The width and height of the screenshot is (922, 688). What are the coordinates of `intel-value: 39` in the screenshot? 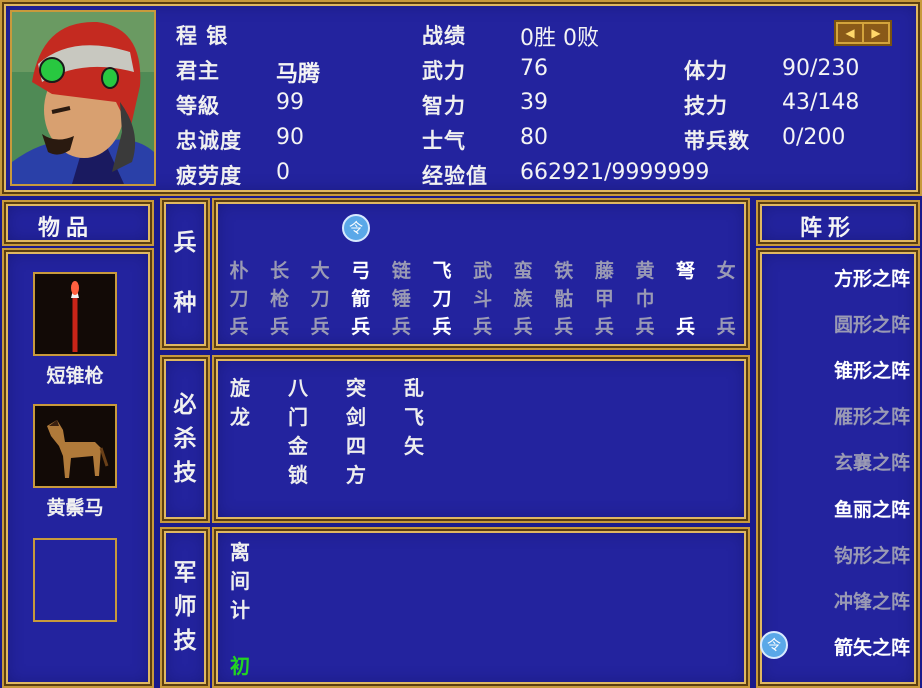 It's located at (534, 102).